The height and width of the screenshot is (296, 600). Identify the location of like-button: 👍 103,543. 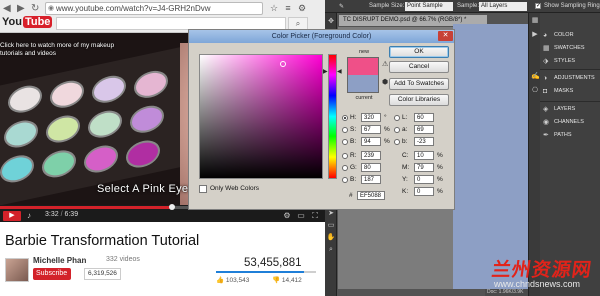
(232, 280).